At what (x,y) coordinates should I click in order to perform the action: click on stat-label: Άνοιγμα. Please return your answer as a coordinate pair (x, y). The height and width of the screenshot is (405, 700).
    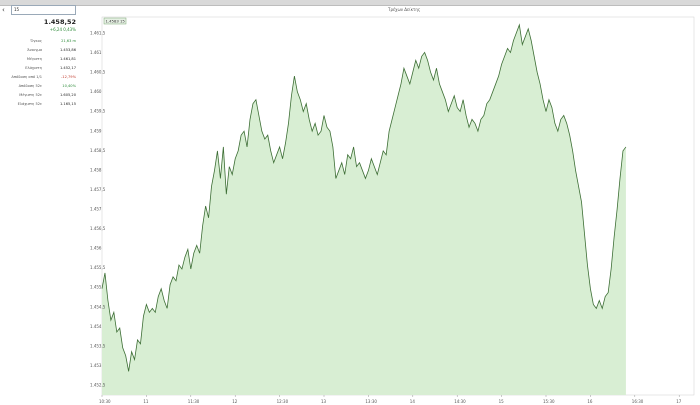
    Looking at the image, I should click on (34, 50).